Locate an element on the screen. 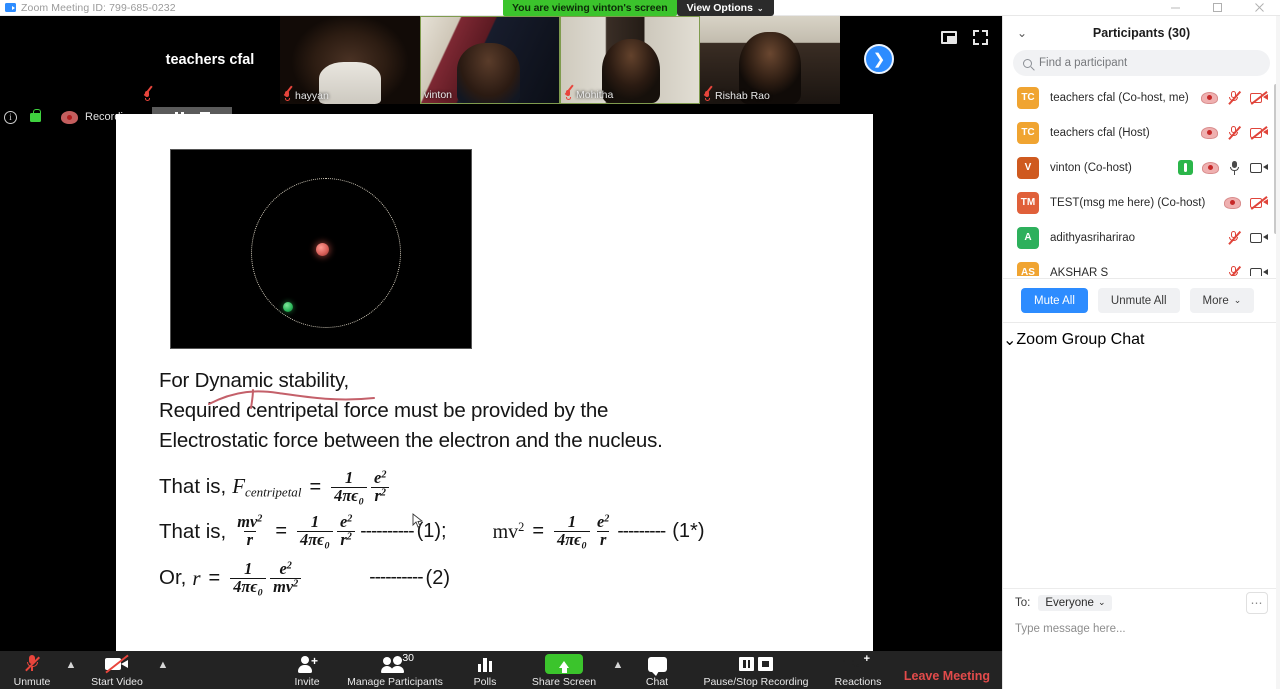  unmute-button: Unmute is located at coordinates (32, 669).